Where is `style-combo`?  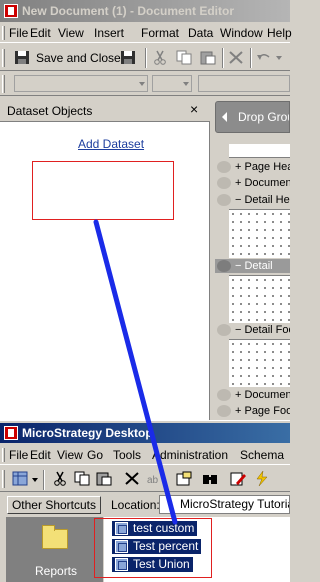 style-combo is located at coordinates (244, 83).